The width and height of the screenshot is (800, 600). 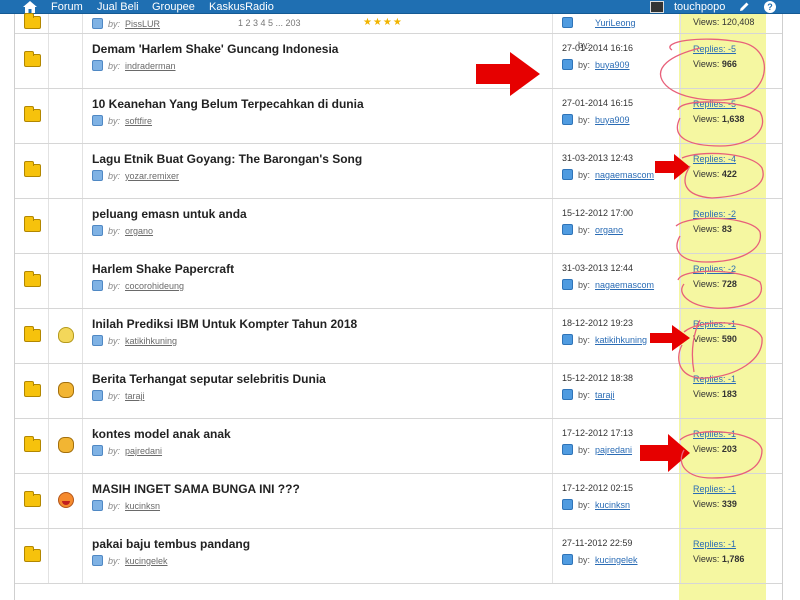 I want to click on last-post-date: 17-12-2012 17:13, so click(x=598, y=433).